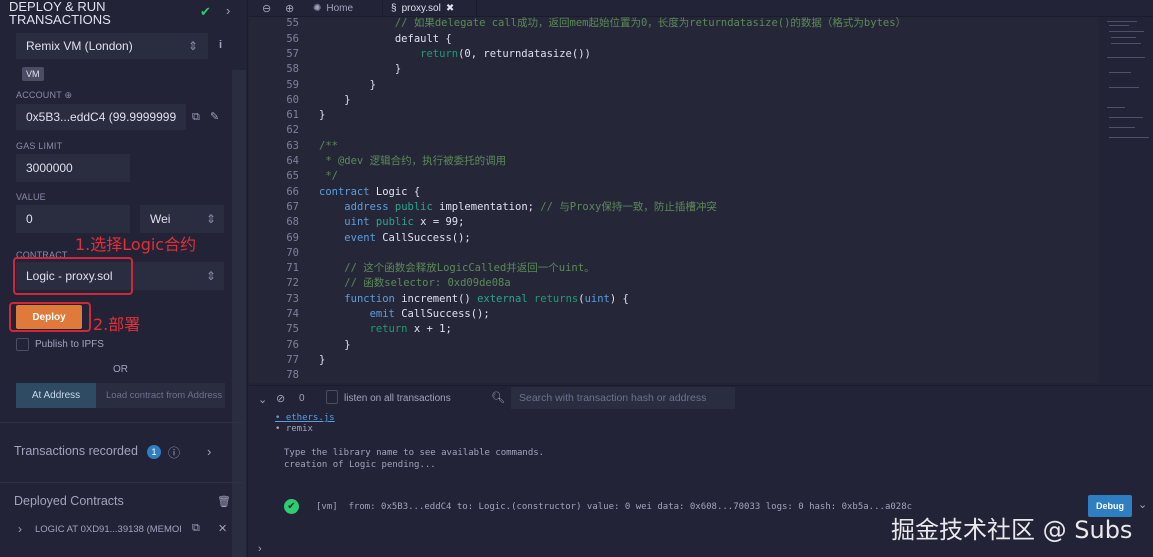  I want to click on code-line: uint public x = 99;, so click(391, 222).